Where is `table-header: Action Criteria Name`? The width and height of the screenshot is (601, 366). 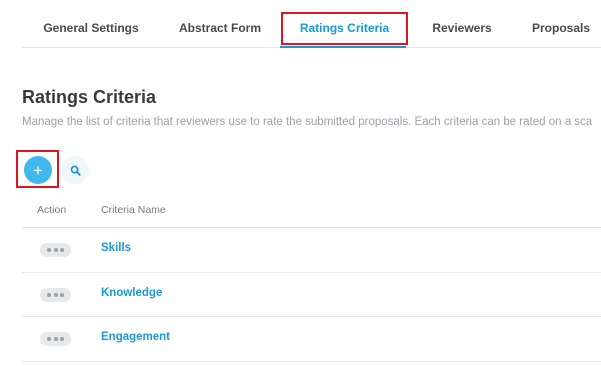 table-header: Action Criteria Name is located at coordinates (311, 212).